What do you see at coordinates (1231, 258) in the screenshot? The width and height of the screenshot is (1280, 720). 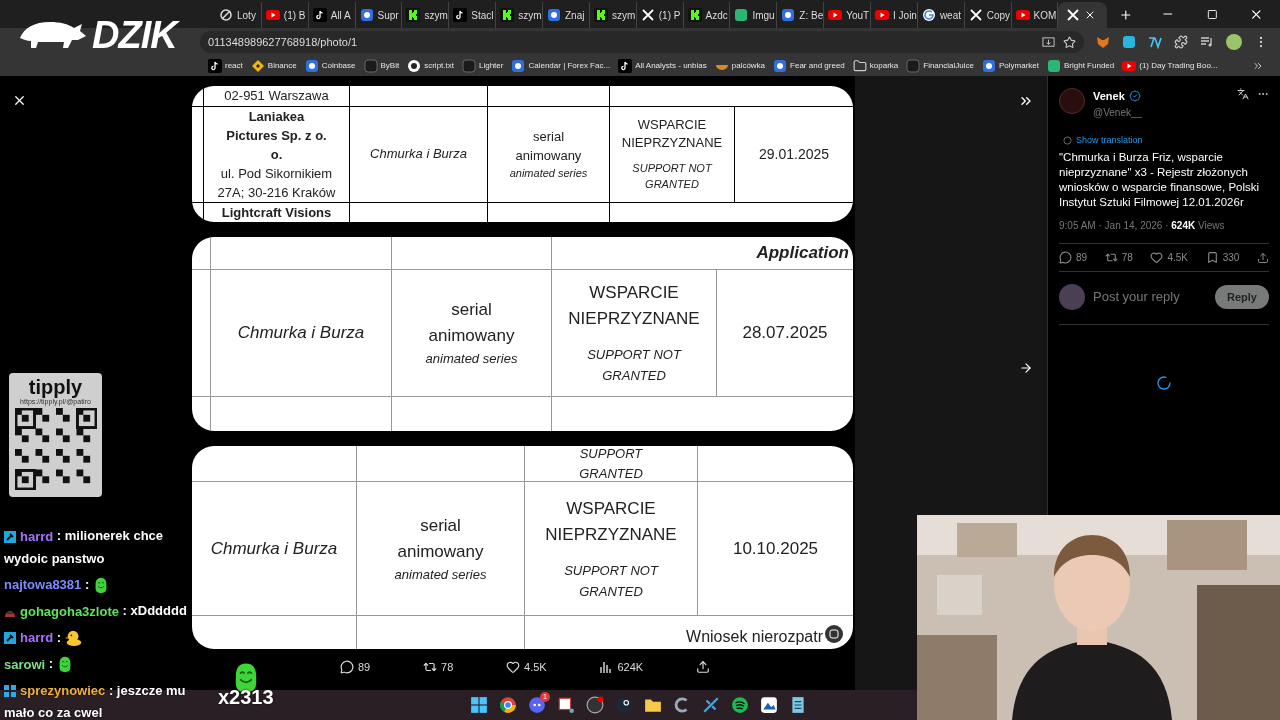 I see `bookmark-count: 330` at bounding box center [1231, 258].